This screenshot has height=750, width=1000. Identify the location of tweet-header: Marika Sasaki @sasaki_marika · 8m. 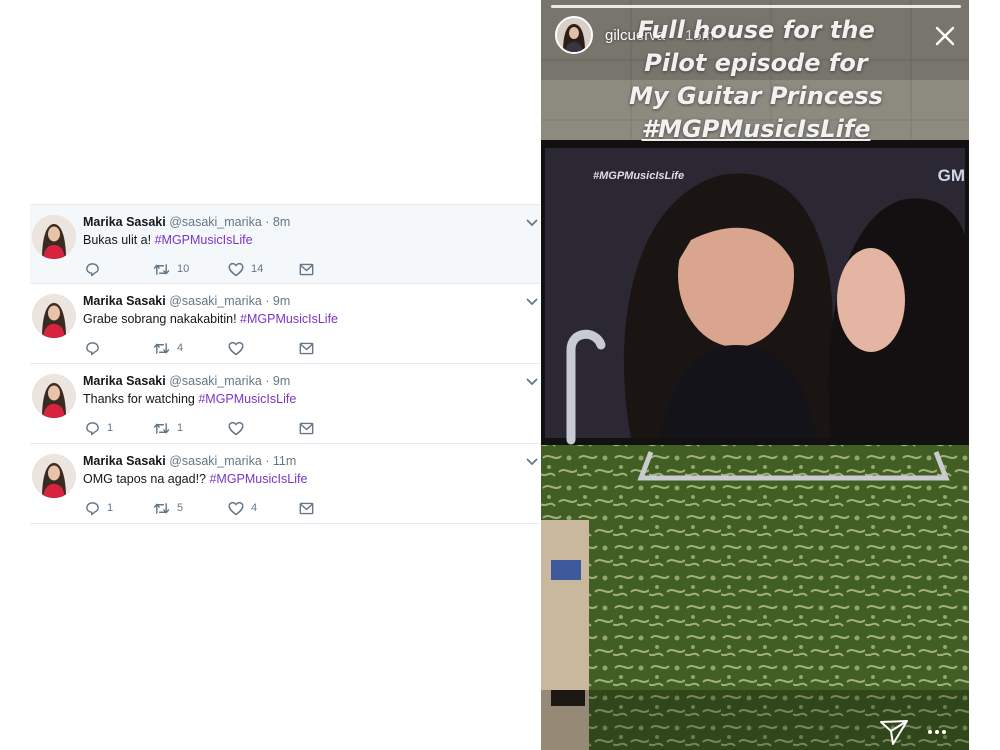
(186, 222).